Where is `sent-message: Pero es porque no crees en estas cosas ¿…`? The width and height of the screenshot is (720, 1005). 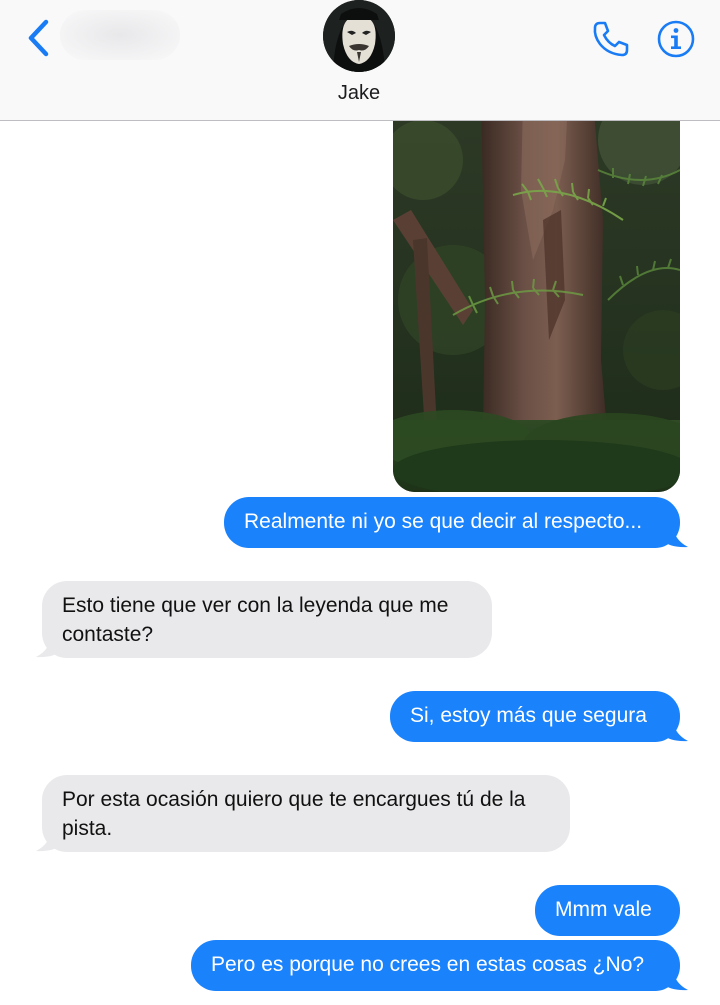
sent-message: Pero es porque no crees en estas cosas ¿… is located at coordinates (435, 965).